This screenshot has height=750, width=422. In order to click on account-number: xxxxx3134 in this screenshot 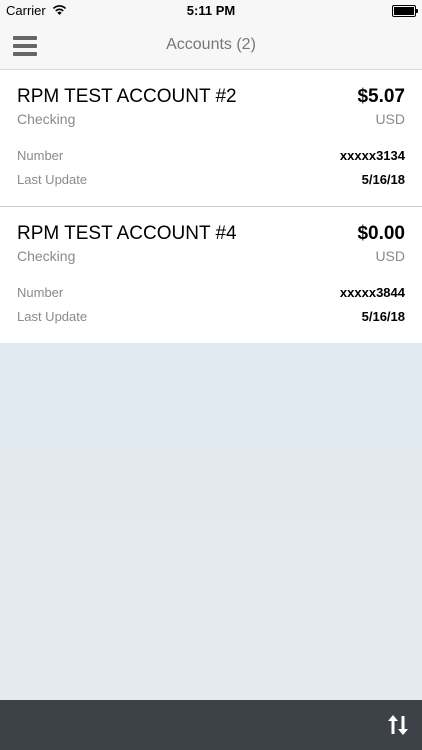, I will do `click(372, 155)`.